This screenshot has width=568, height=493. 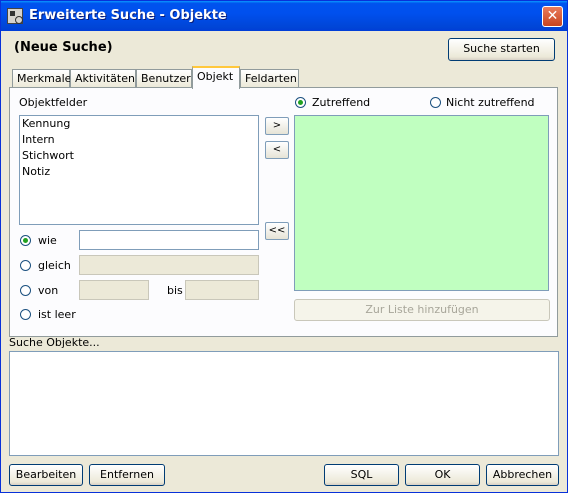 I want to click on tab-benutzer: Benutzer, so click(x=164, y=78).